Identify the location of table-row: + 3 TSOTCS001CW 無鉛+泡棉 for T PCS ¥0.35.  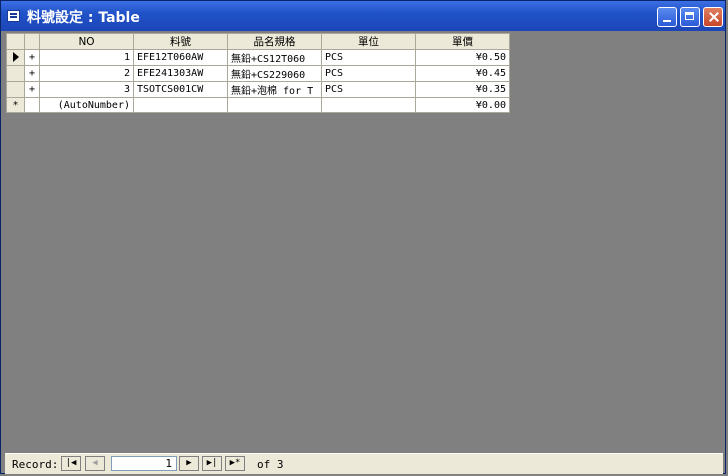
(258, 89).